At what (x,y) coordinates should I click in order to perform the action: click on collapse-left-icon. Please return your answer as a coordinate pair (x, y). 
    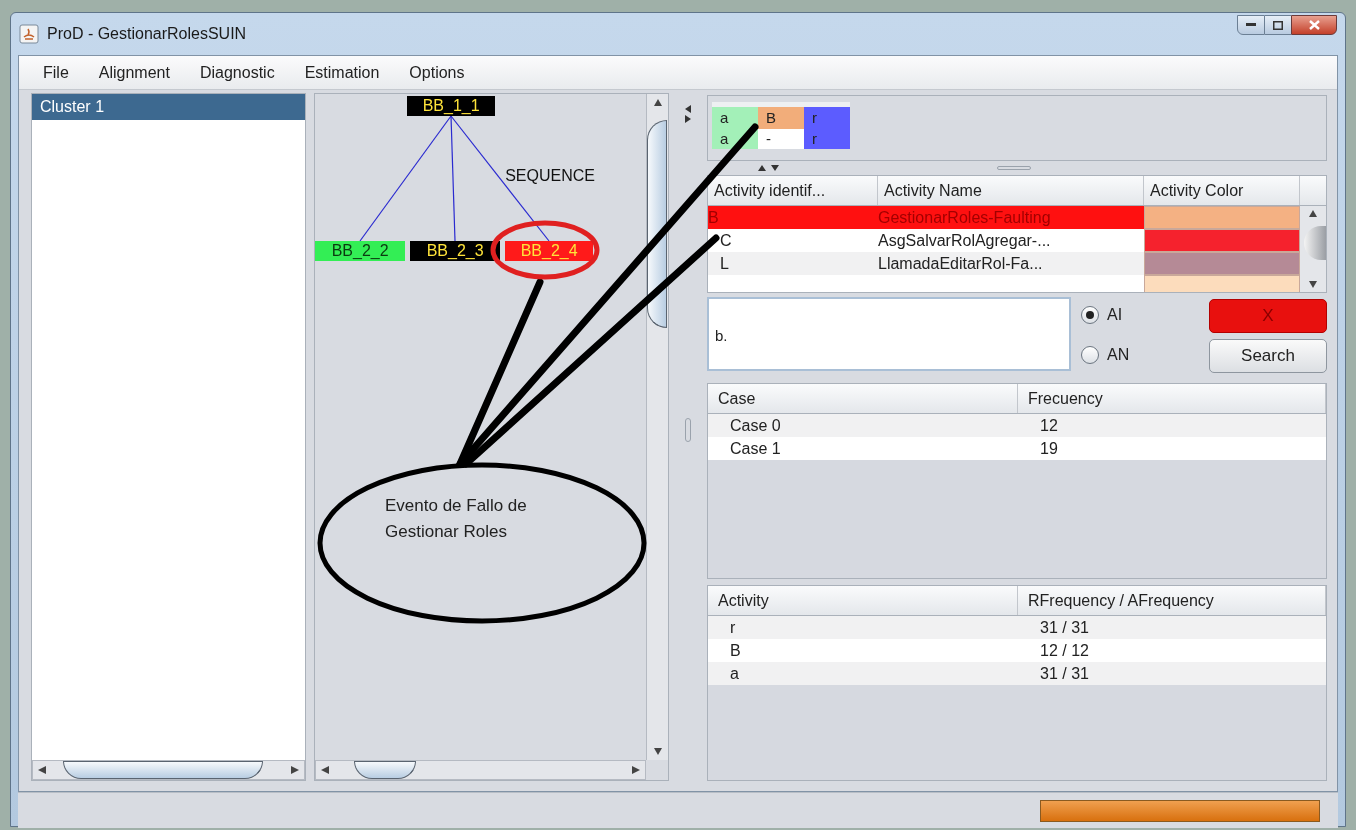
    Looking at the image, I should click on (688, 109).